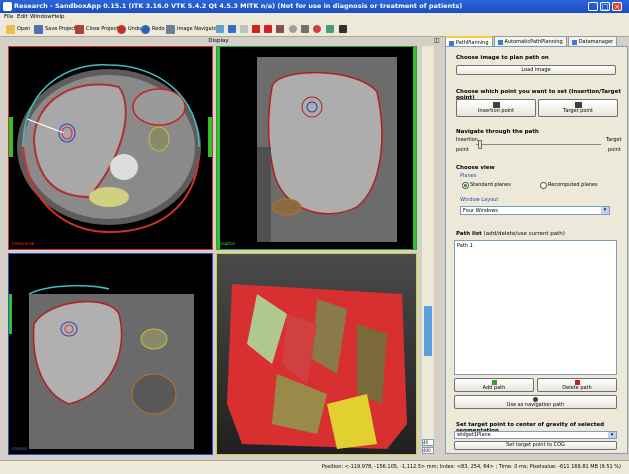 This screenshot has height=474, width=629. Describe the element at coordinates (7, 6) in the screenshot. I see `app-icon` at that location.